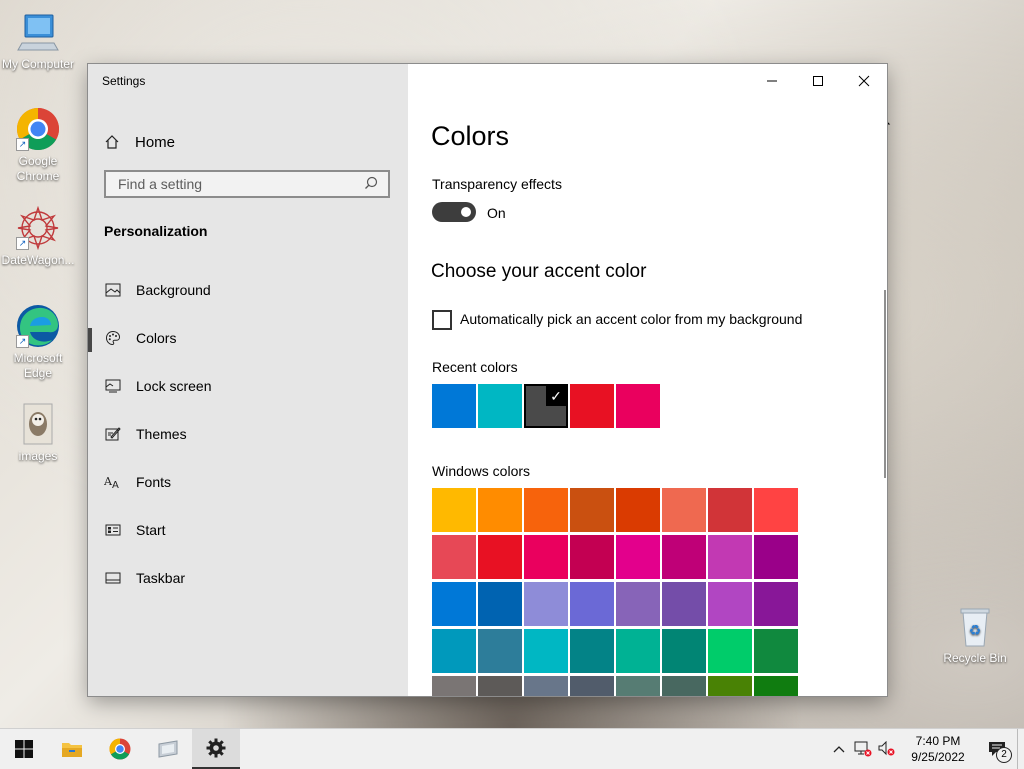 Image resolution: width=1024 pixels, height=769 pixels. Describe the element at coordinates (156, 231) in the screenshot. I see `nav-section-title: Personalization` at that location.